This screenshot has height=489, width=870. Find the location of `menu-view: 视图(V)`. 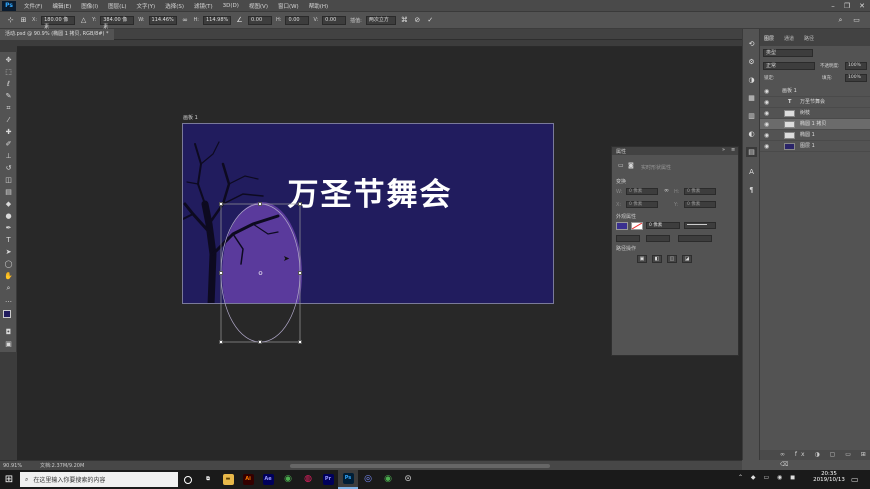

menu-view: 视图(V) is located at coordinates (258, 6).